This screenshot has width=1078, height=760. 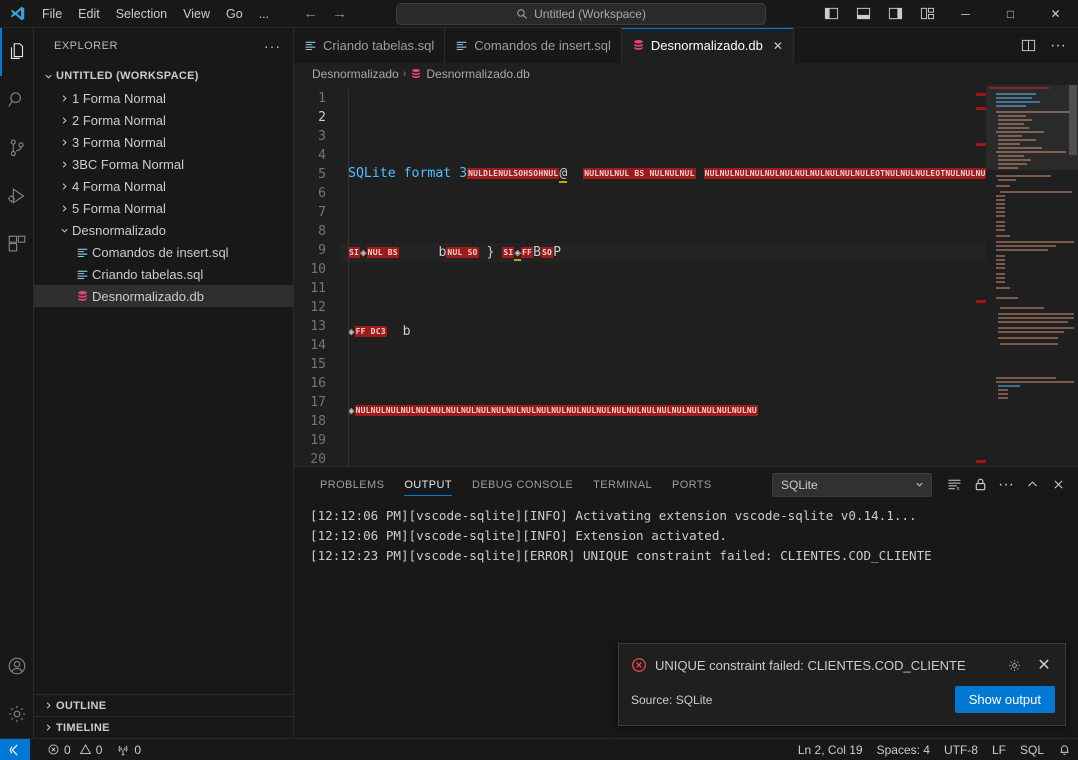 I want to click on sidebar-item-1-forma-normal: 1 Forma Normal, so click(x=163, y=98).